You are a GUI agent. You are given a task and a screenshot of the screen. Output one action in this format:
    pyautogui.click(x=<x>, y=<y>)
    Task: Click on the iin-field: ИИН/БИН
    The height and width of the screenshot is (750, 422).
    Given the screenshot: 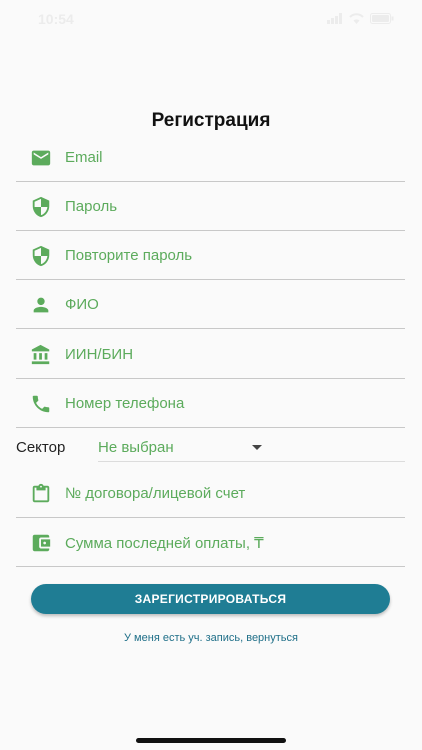 What is the action you would take?
    pyautogui.click(x=210, y=356)
    